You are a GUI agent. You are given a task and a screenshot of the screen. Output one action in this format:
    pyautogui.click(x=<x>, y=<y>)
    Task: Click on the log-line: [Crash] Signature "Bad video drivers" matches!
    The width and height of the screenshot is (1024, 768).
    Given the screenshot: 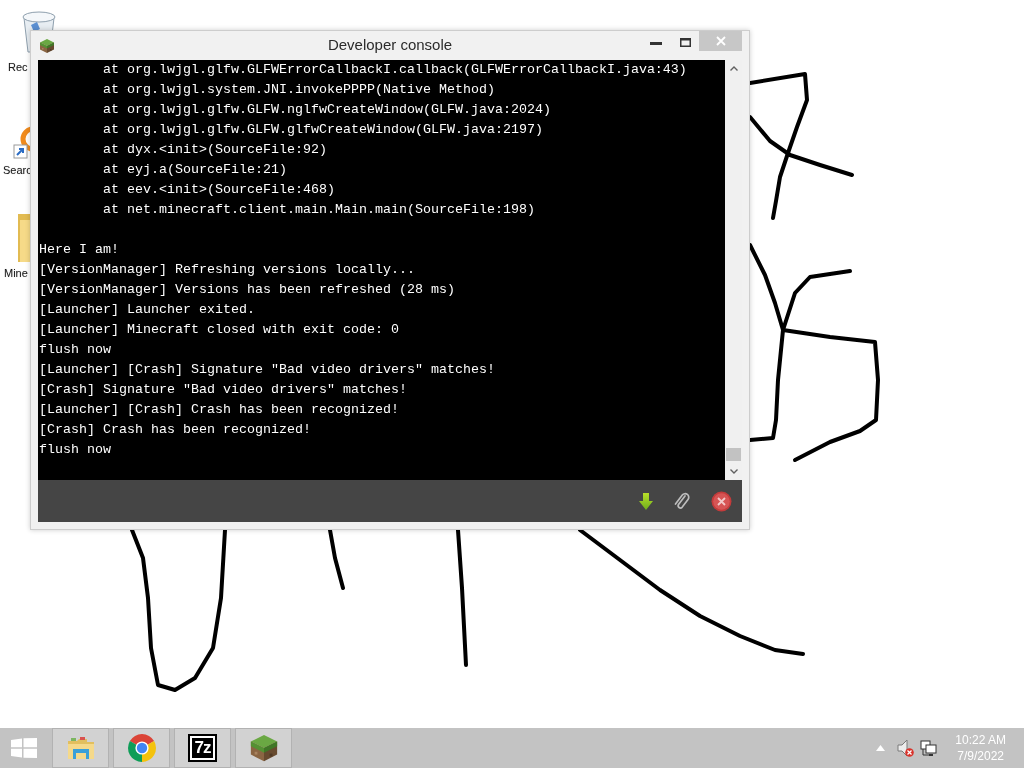 What is the action you would take?
    pyautogui.click(x=223, y=390)
    